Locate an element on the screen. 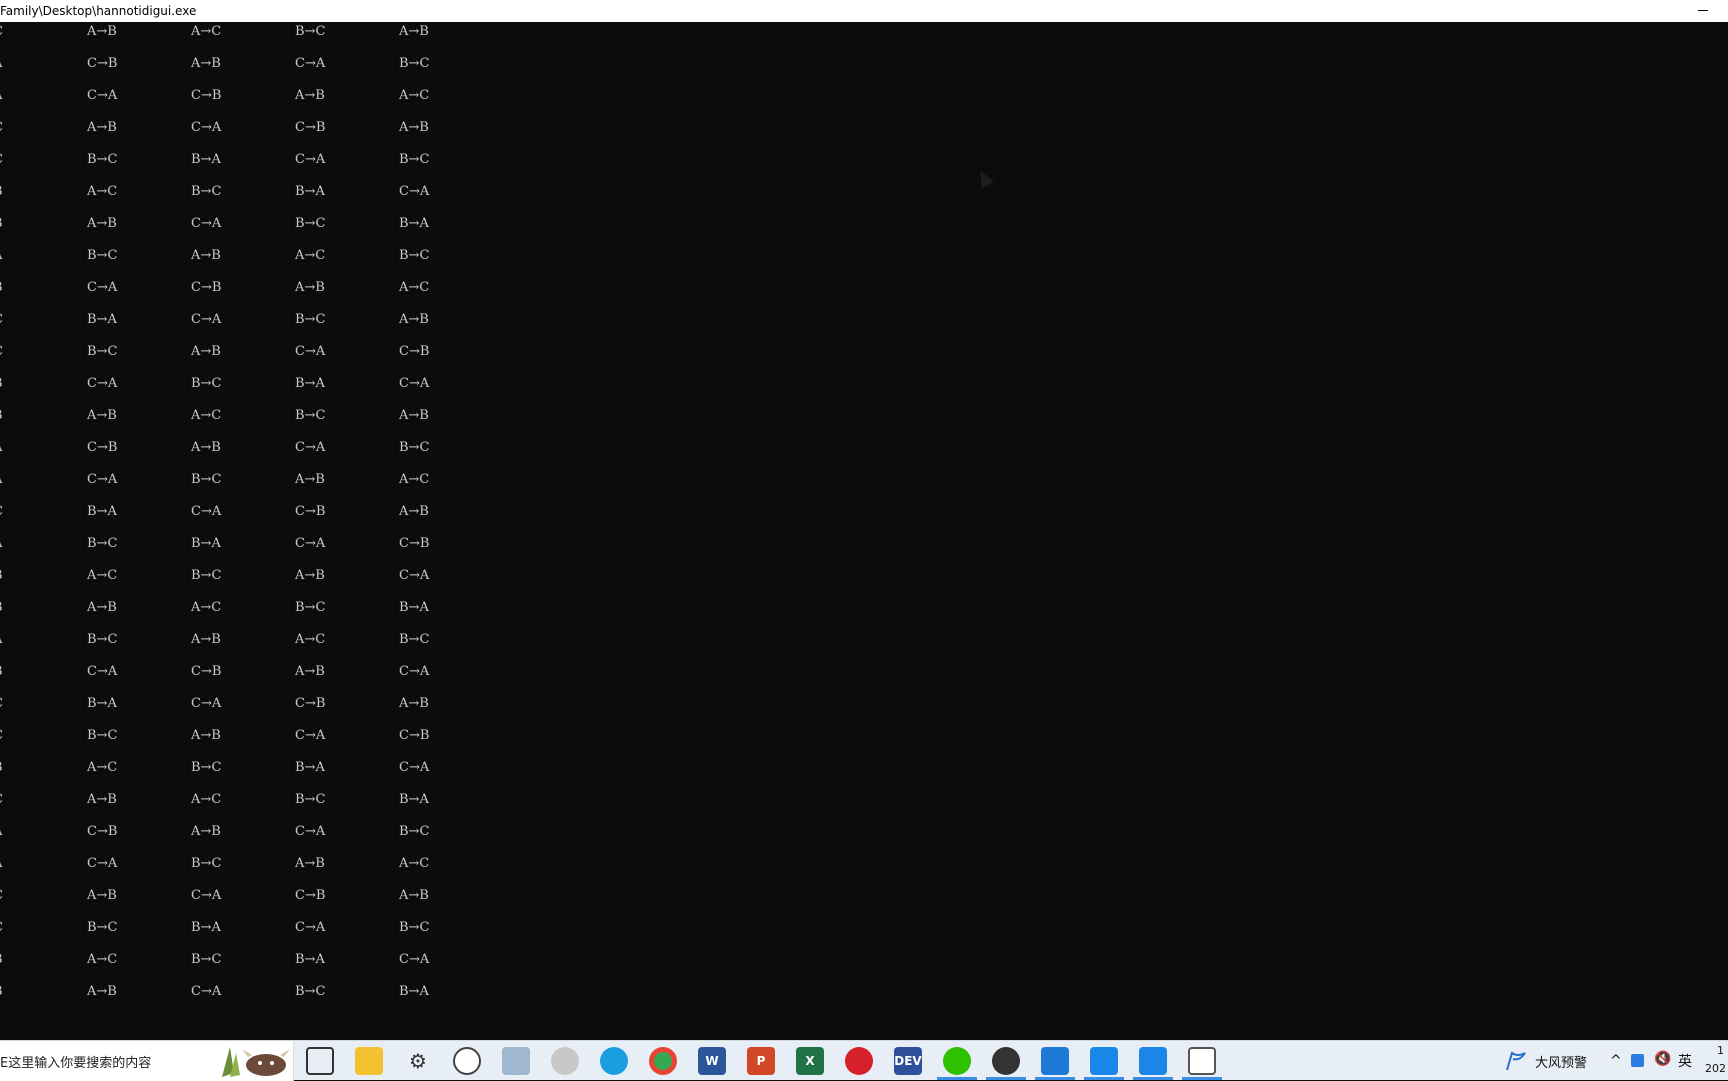 Image resolution: width=1728 pixels, height=1081 pixels. chevron-up-icon: ^ is located at coordinates (1616, 1061).